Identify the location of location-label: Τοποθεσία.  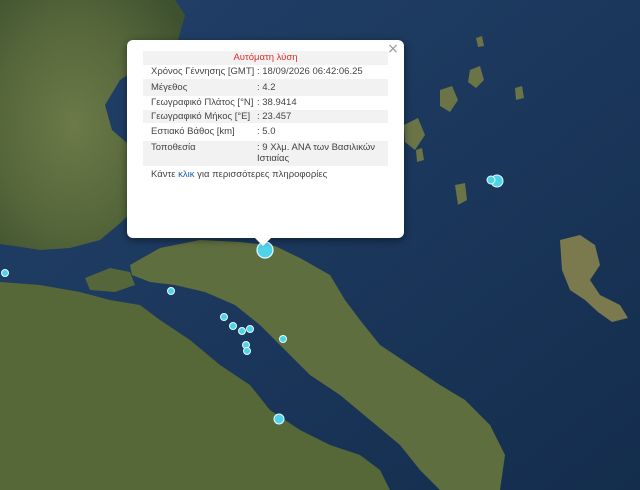
(200, 153).